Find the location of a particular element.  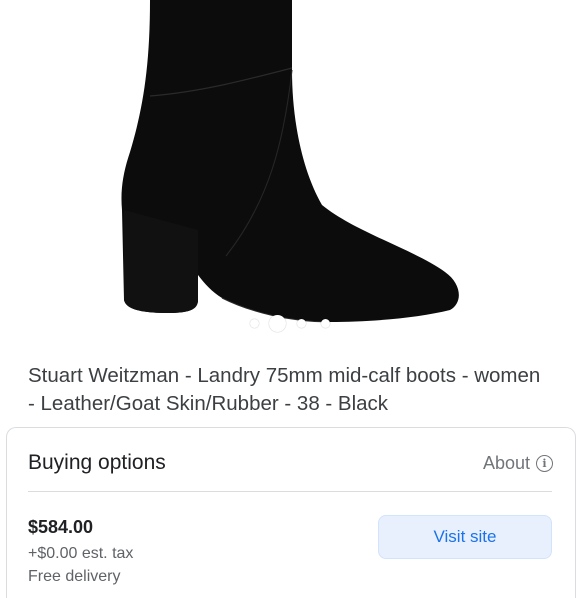

about-link: About i is located at coordinates (518, 463).